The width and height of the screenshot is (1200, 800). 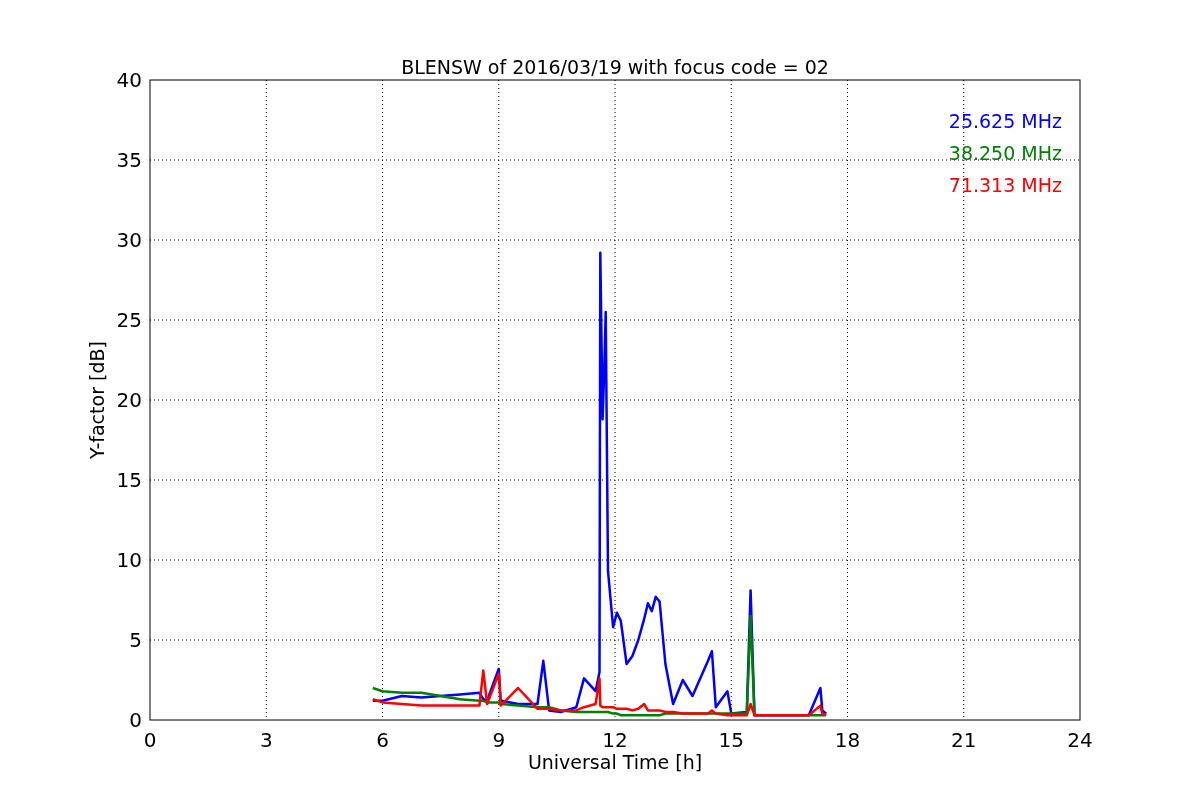 I want to click on x-tick-label: 0, so click(x=150, y=740).